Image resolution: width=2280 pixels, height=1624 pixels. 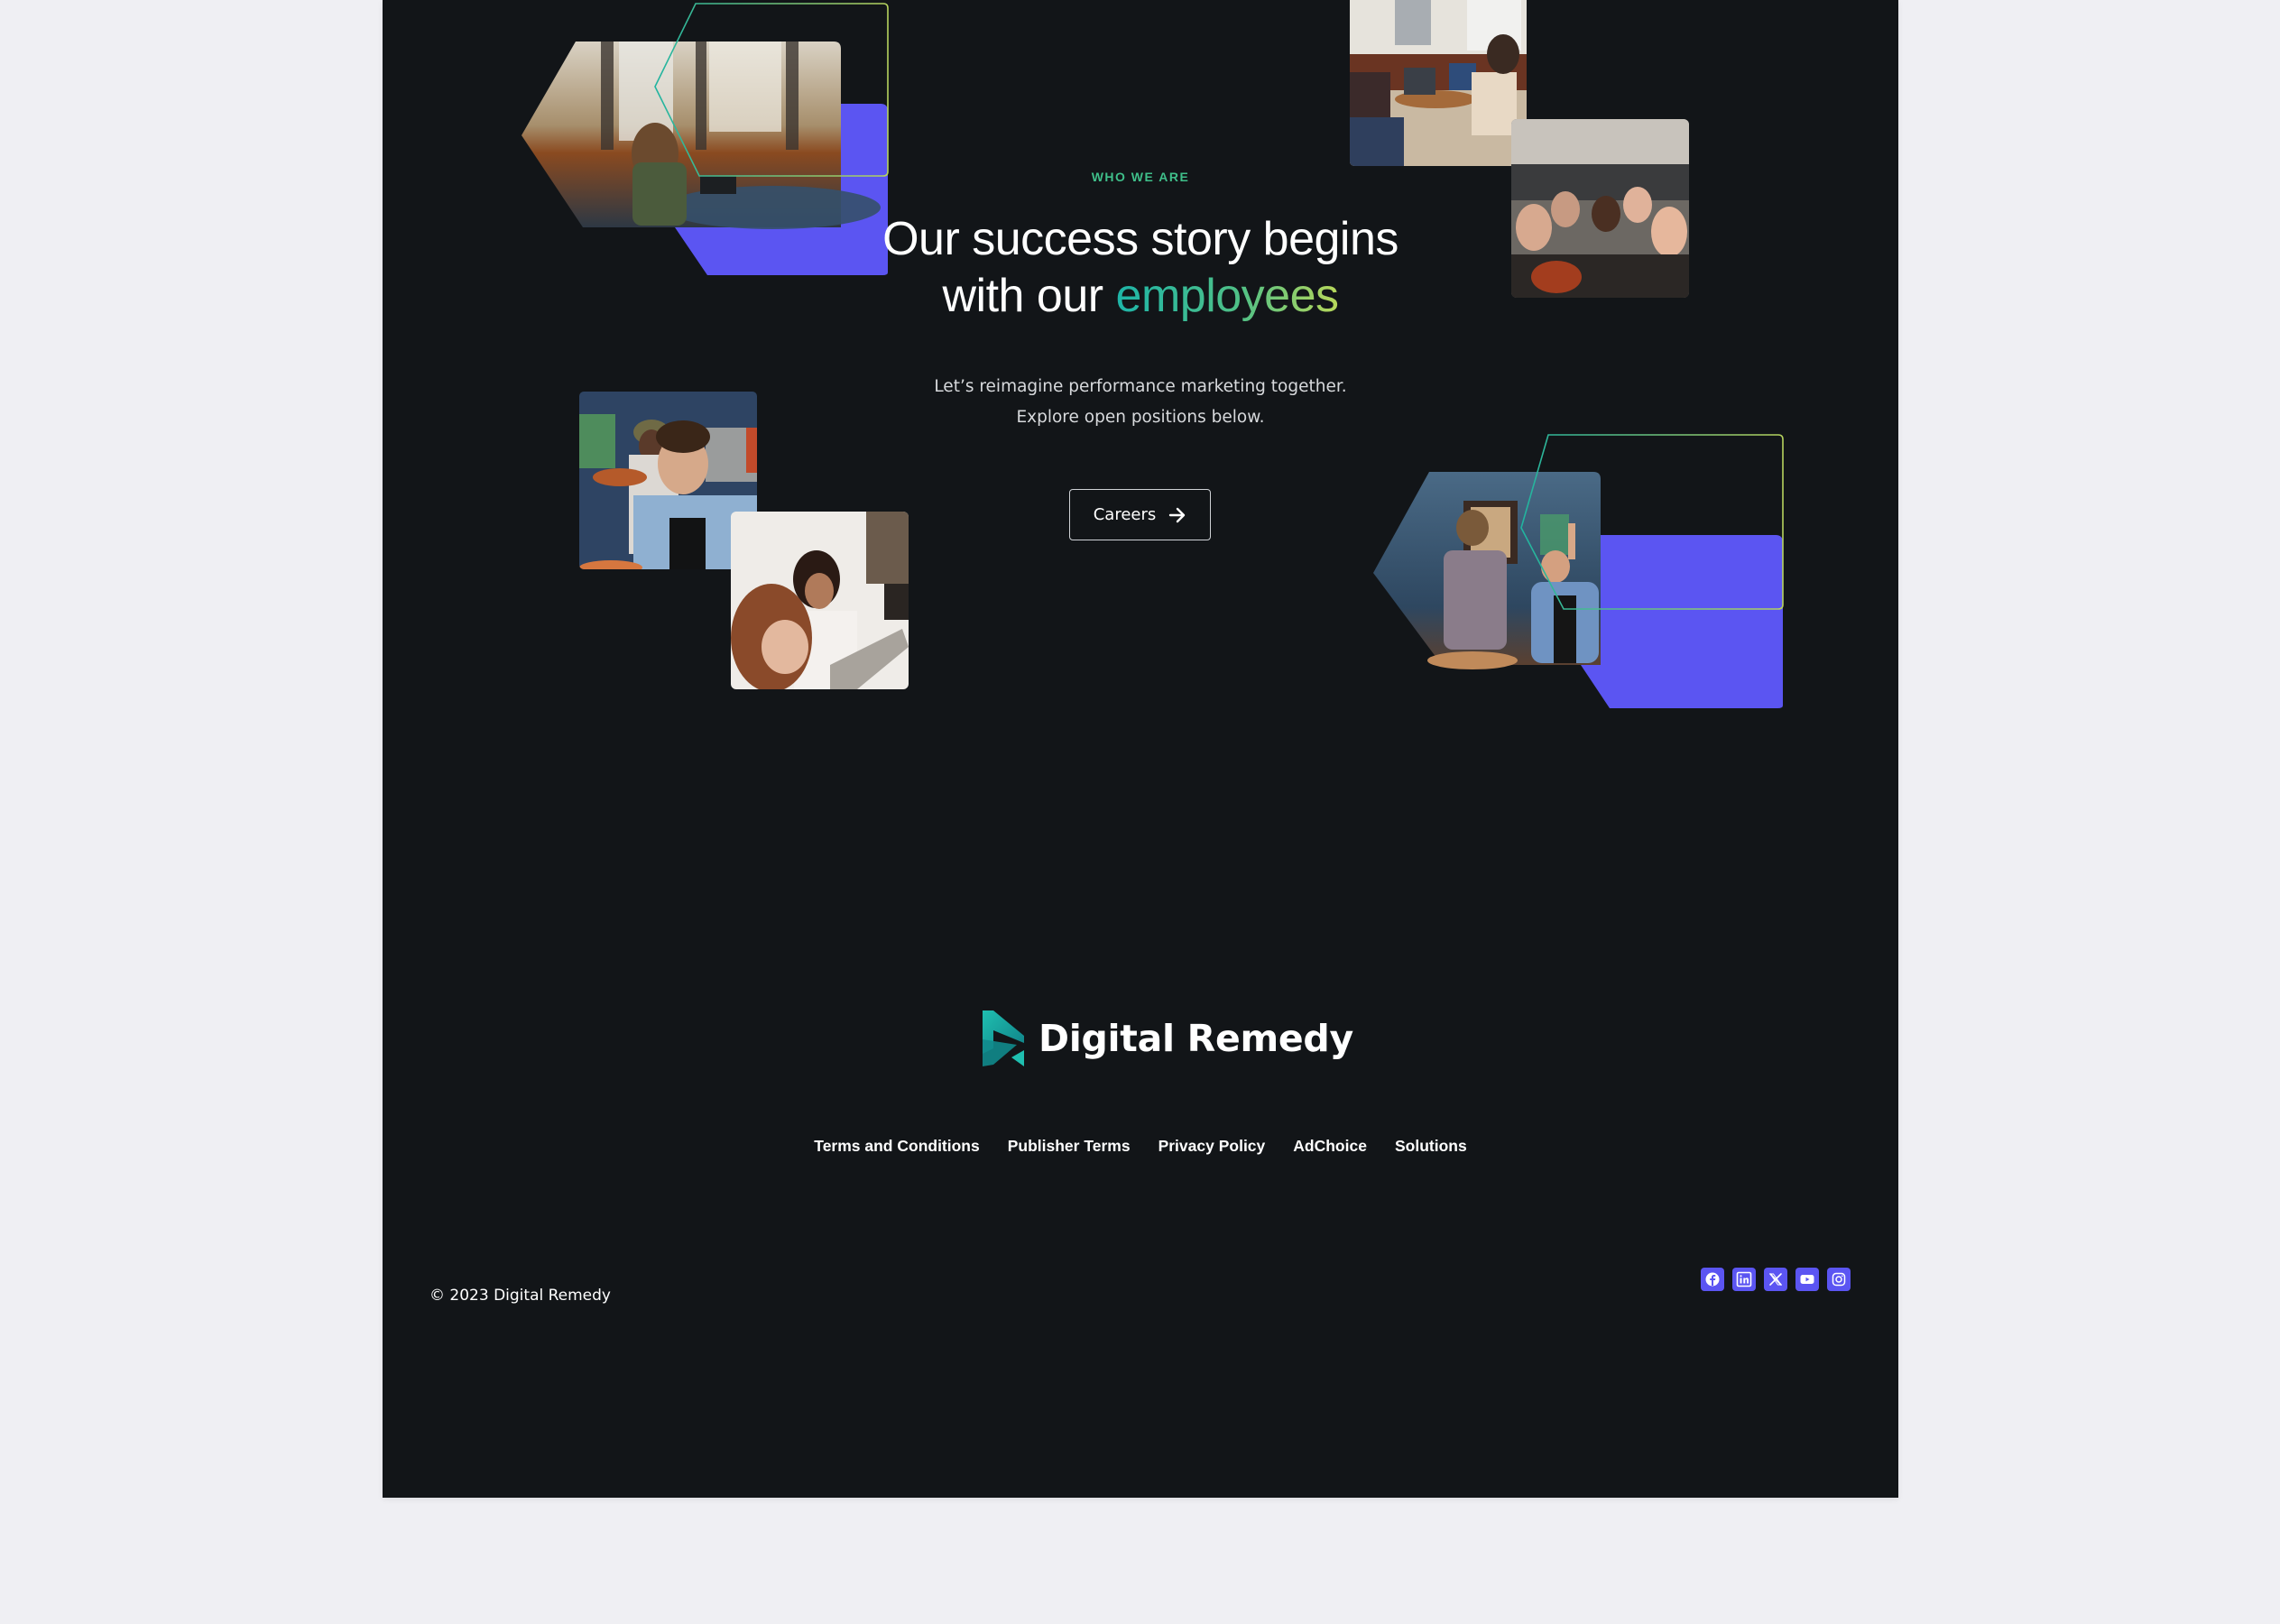 I want to click on instagram-link, so click(x=1839, y=1279).